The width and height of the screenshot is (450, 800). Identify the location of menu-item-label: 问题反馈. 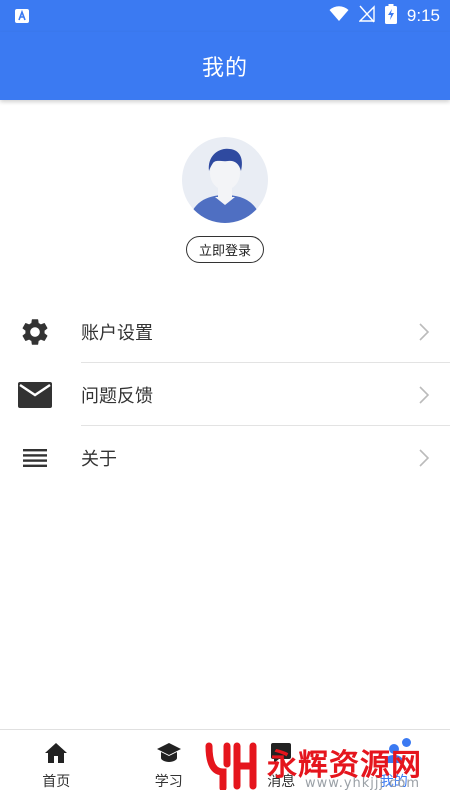
(117, 396).